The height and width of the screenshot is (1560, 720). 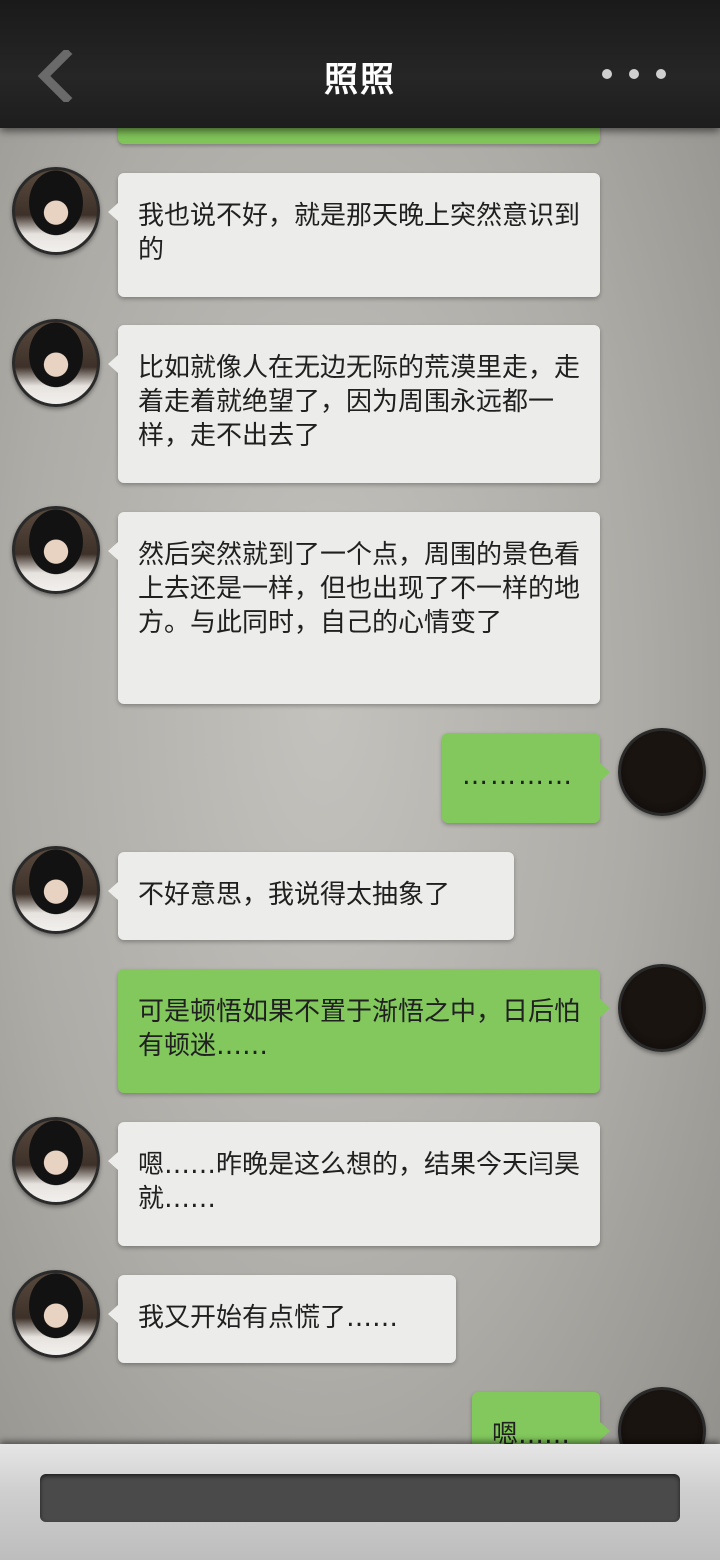 What do you see at coordinates (359, 402) in the screenshot?
I see `message-text: 比如就像人在无边无际的荒漠里走，走着走着就绝望了，因为周围永远都一样，走不出去了` at bounding box center [359, 402].